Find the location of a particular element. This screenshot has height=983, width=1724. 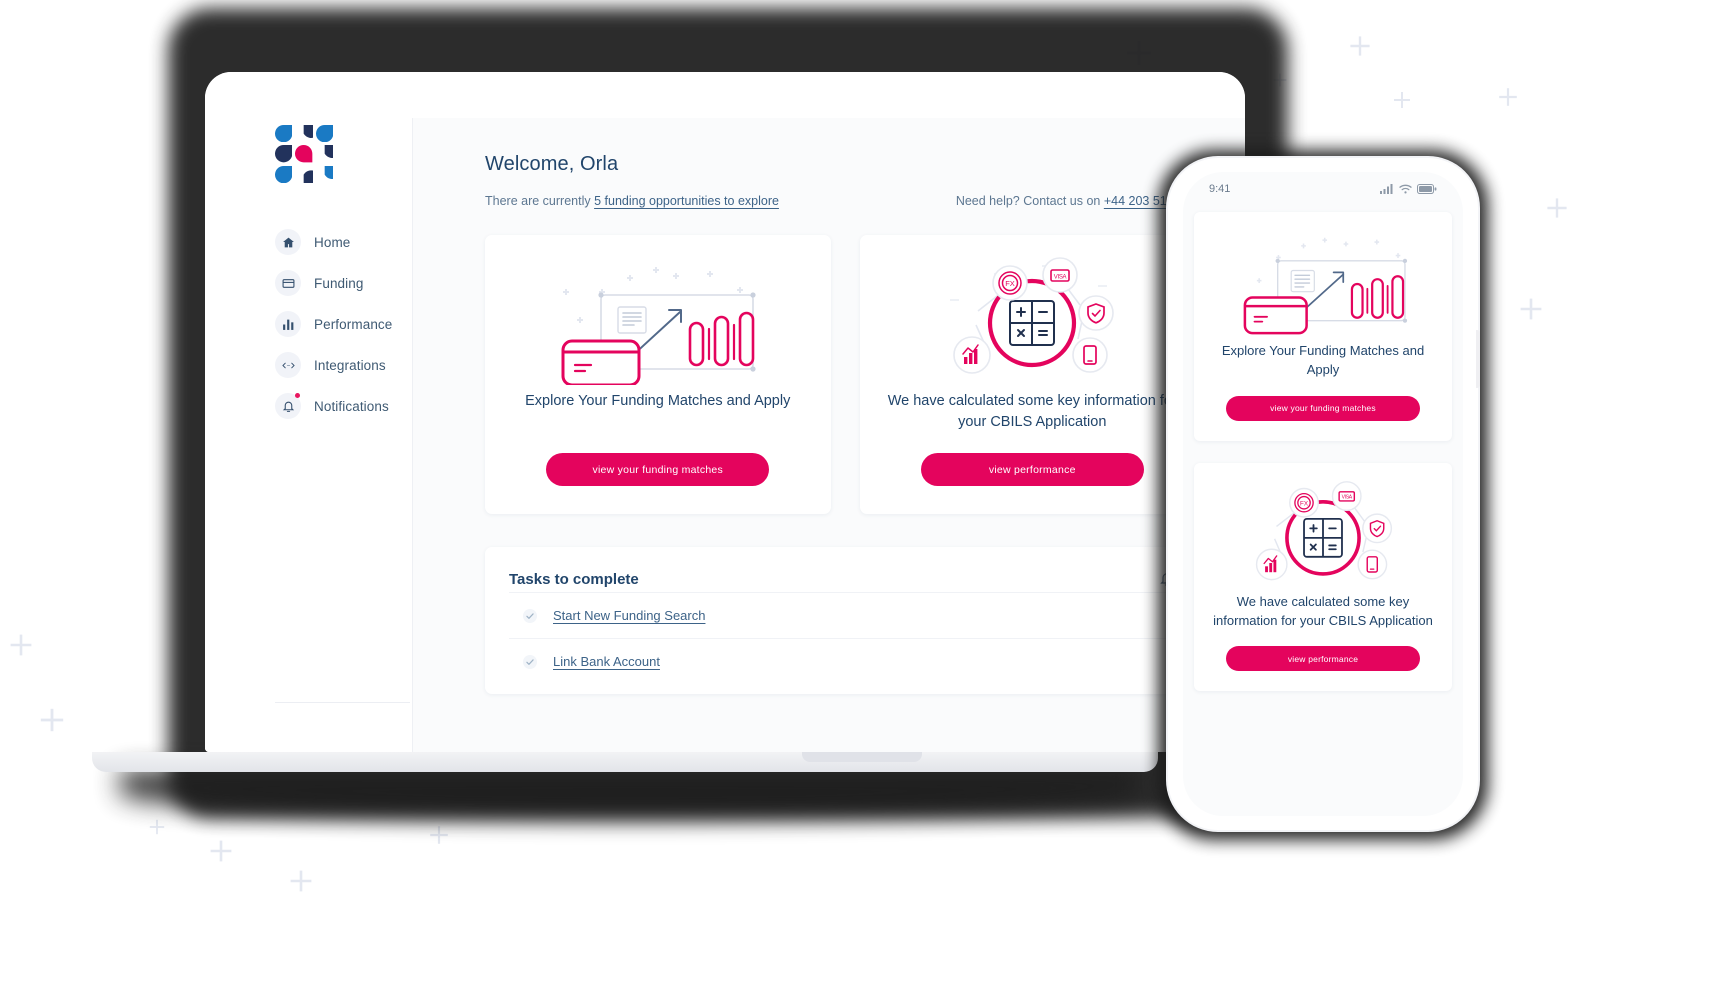

view-performance-button: view performance is located at coordinates (1032, 469).